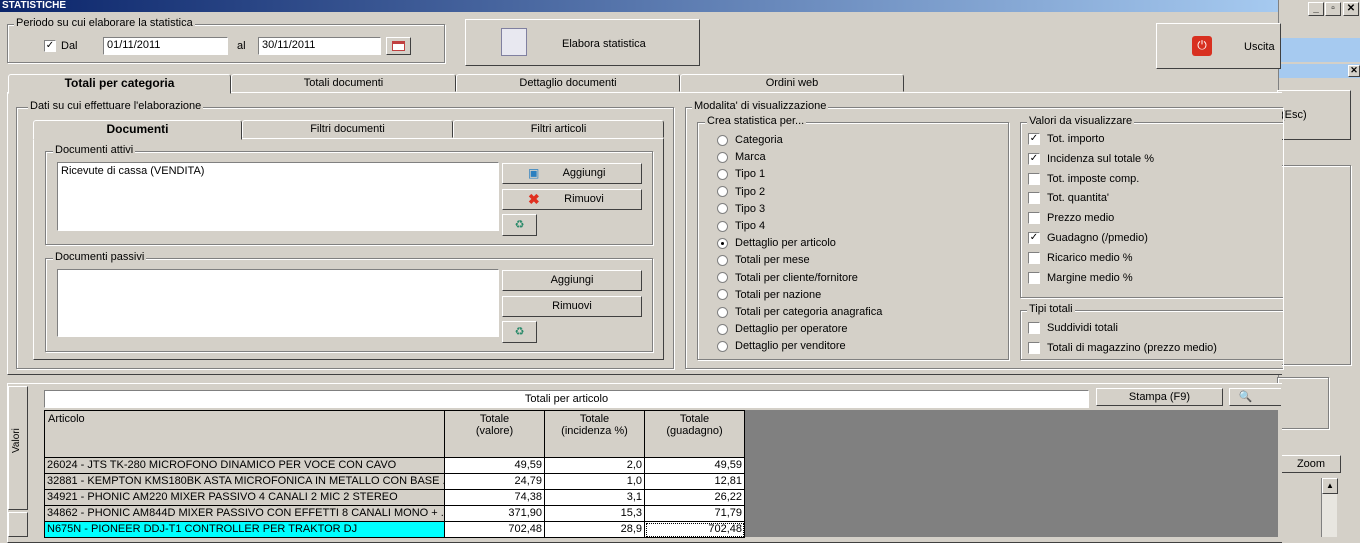 The width and height of the screenshot is (1360, 543). Describe the element at coordinates (519, 332) in the screenshot. I see `passivi-trash-button: ♻` at that location.